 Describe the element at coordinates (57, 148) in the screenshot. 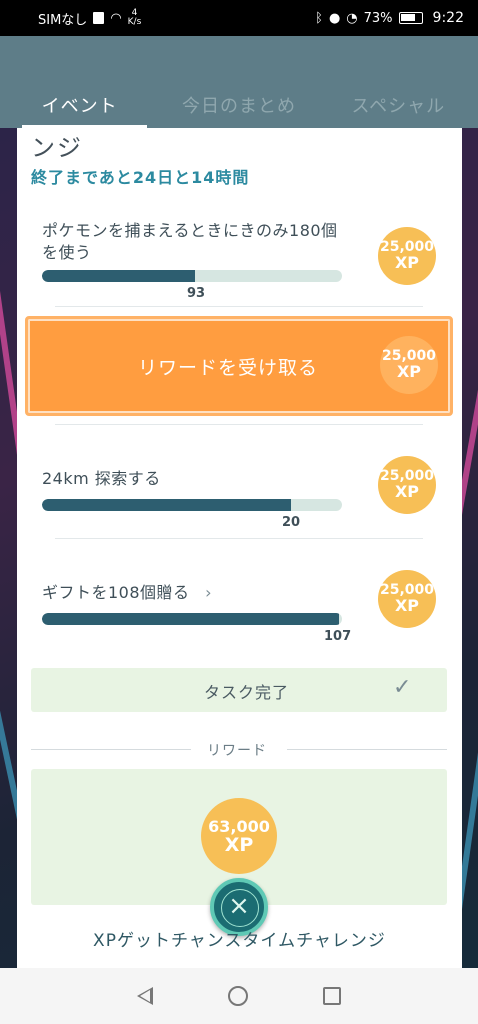

I see `challenge-title: ンジ` at that location.